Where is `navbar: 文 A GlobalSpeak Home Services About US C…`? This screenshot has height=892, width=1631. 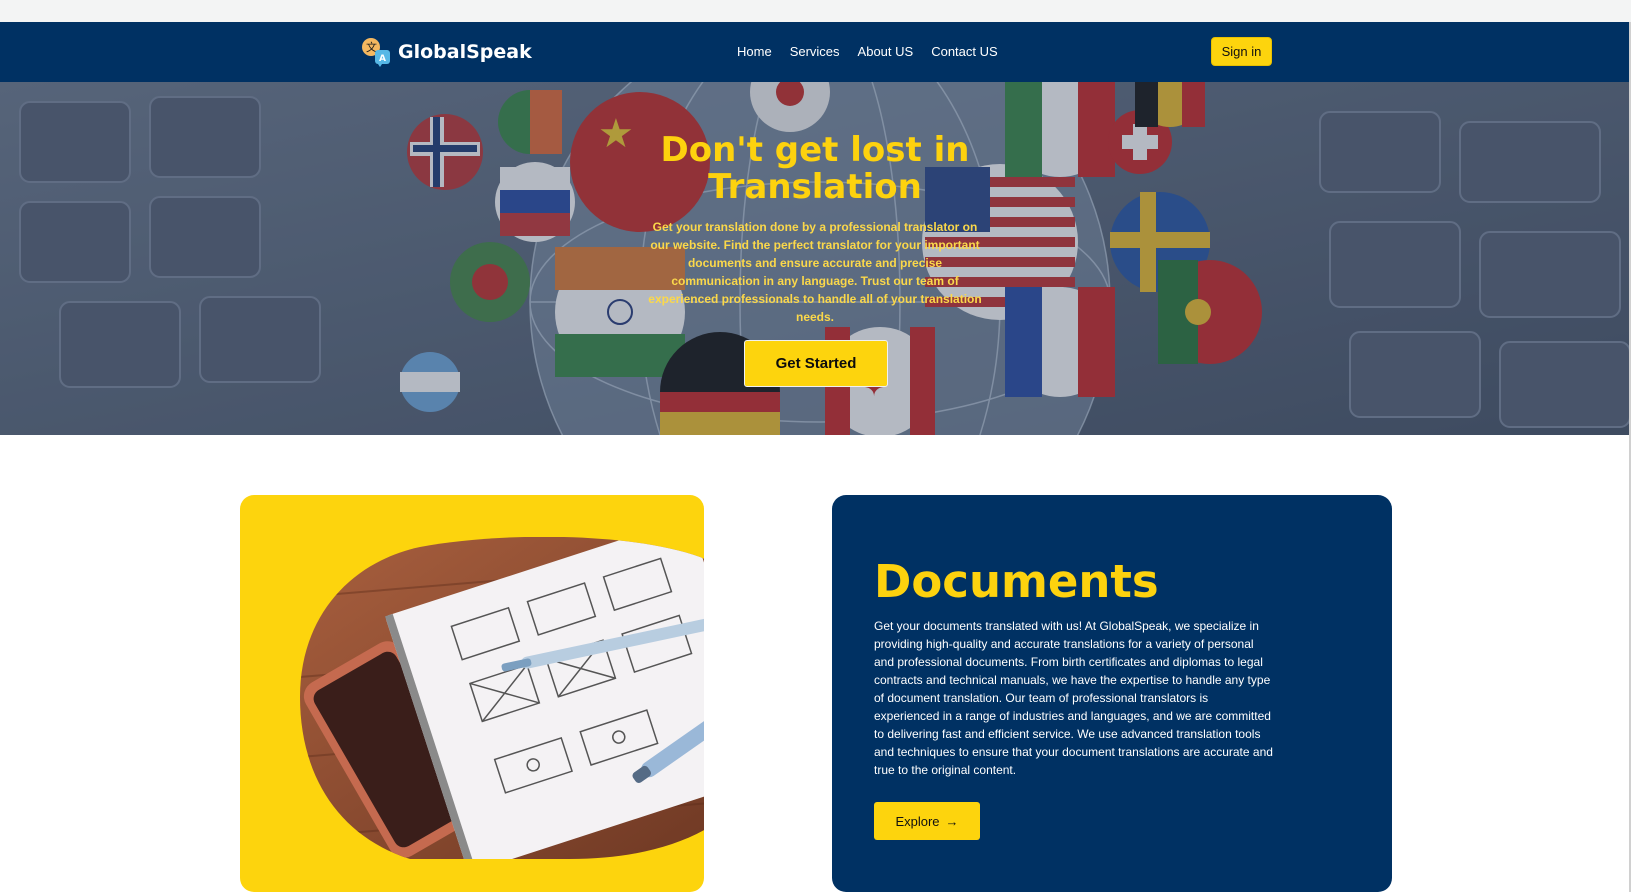
navbar: 文 A GlobalSpeak Home Services About US C… is located at coordinates (815, 52).